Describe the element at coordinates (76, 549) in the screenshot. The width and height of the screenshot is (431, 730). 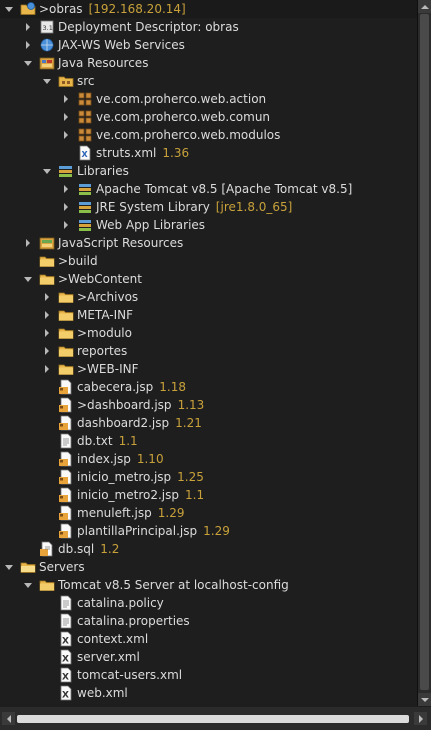
I see `tree-item-label: db.sql` at that location.